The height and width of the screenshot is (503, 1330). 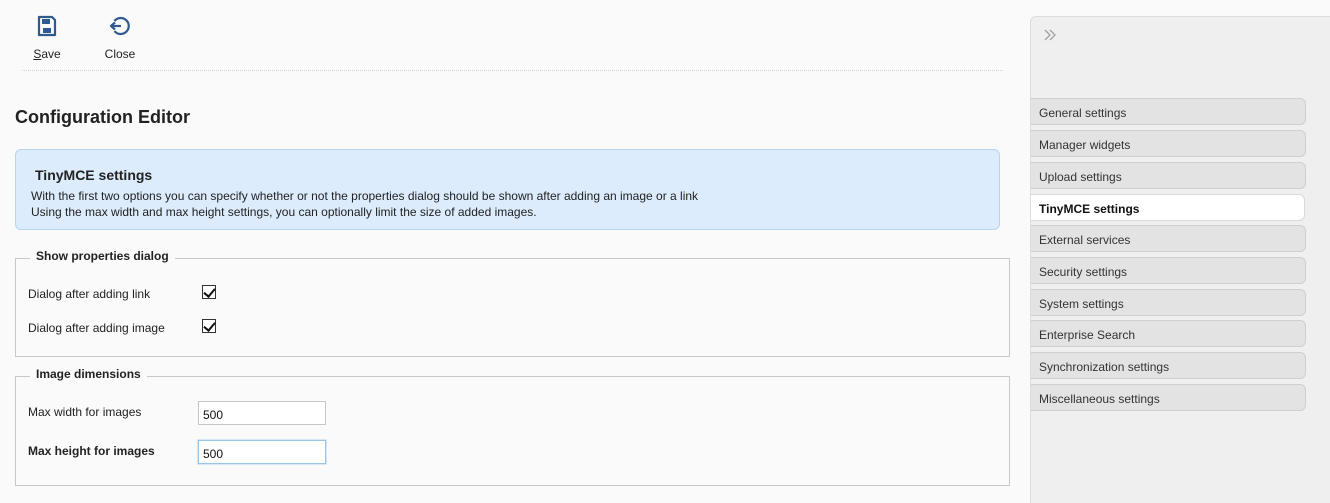 What do you see at coordinates (96, 328) in the screenshot?
I see `dialog-after-image-label: Dialog after adding image` at bounding box center [96, 328].